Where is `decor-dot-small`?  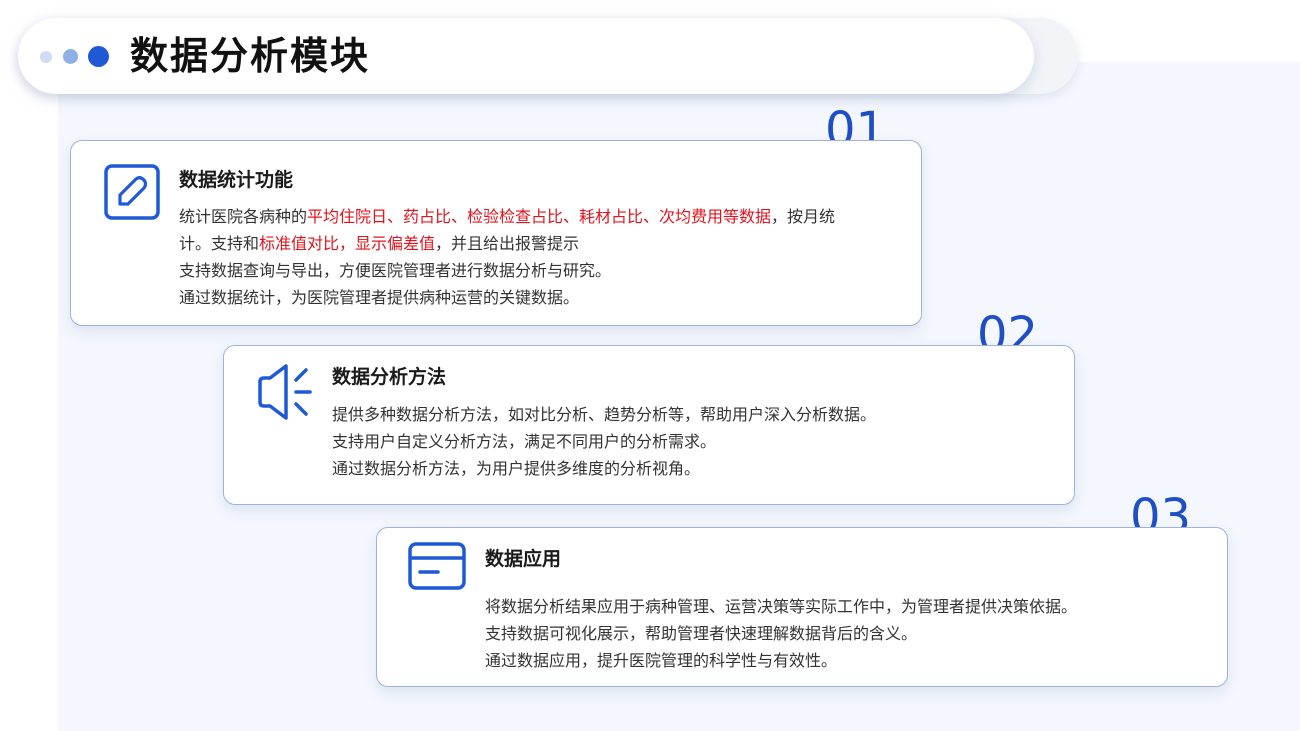
decor-dot-small is located at coordinates (46, 57).